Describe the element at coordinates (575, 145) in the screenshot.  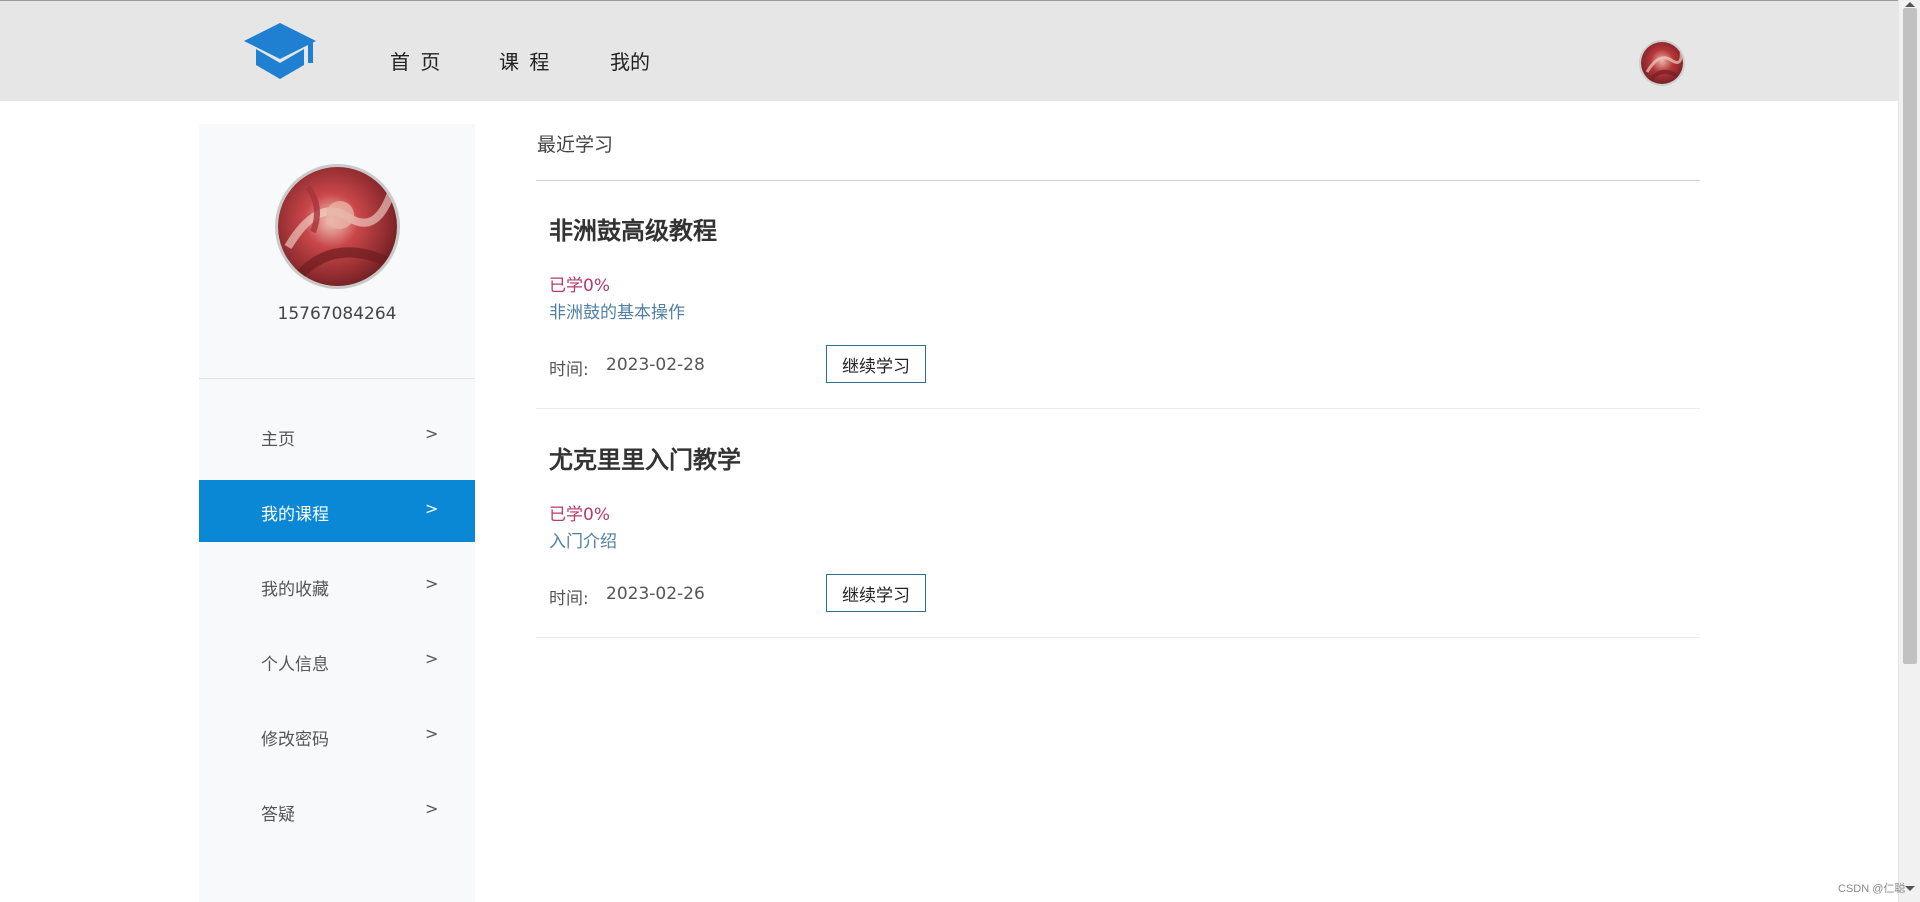
I see `section-title: 最近学习` at that location.